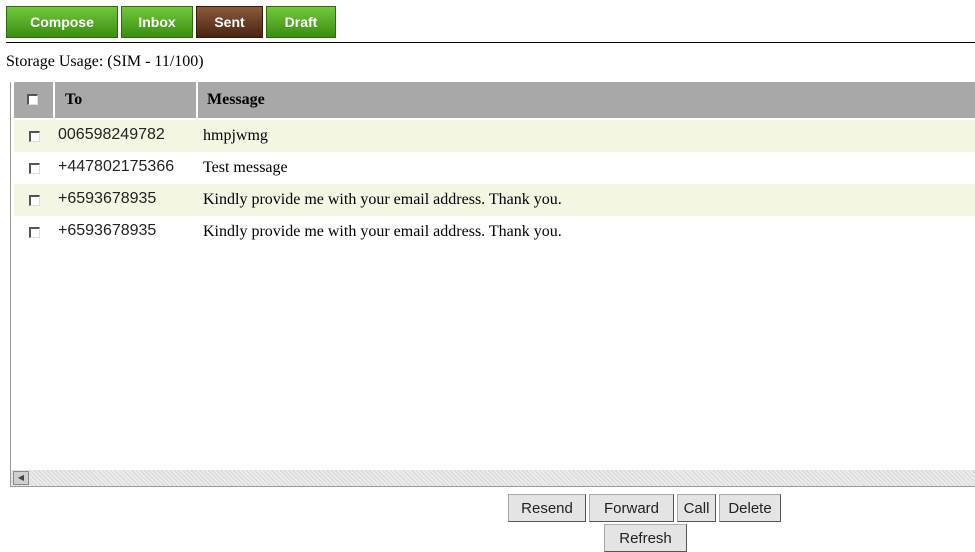 The height and width of the screenshot is (552, 975). I want to click on action-bar: Resend Forward Call Delete, so click(644, 508).